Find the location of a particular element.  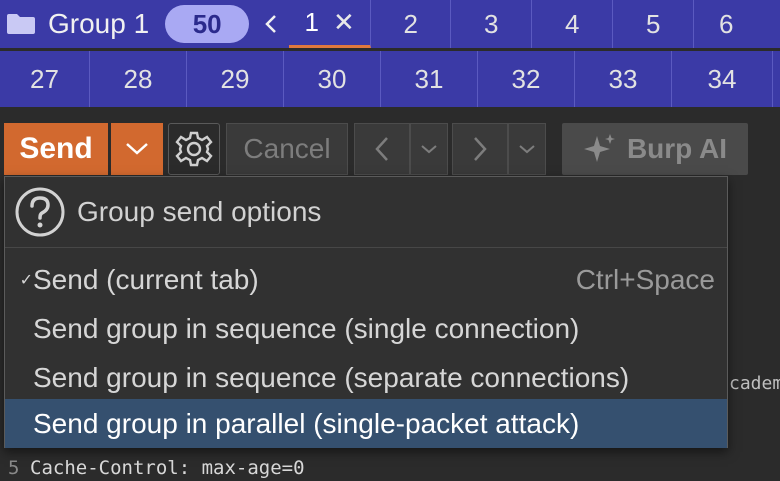

group-tab: Group 1 50 is located at coordinates (125, 24).